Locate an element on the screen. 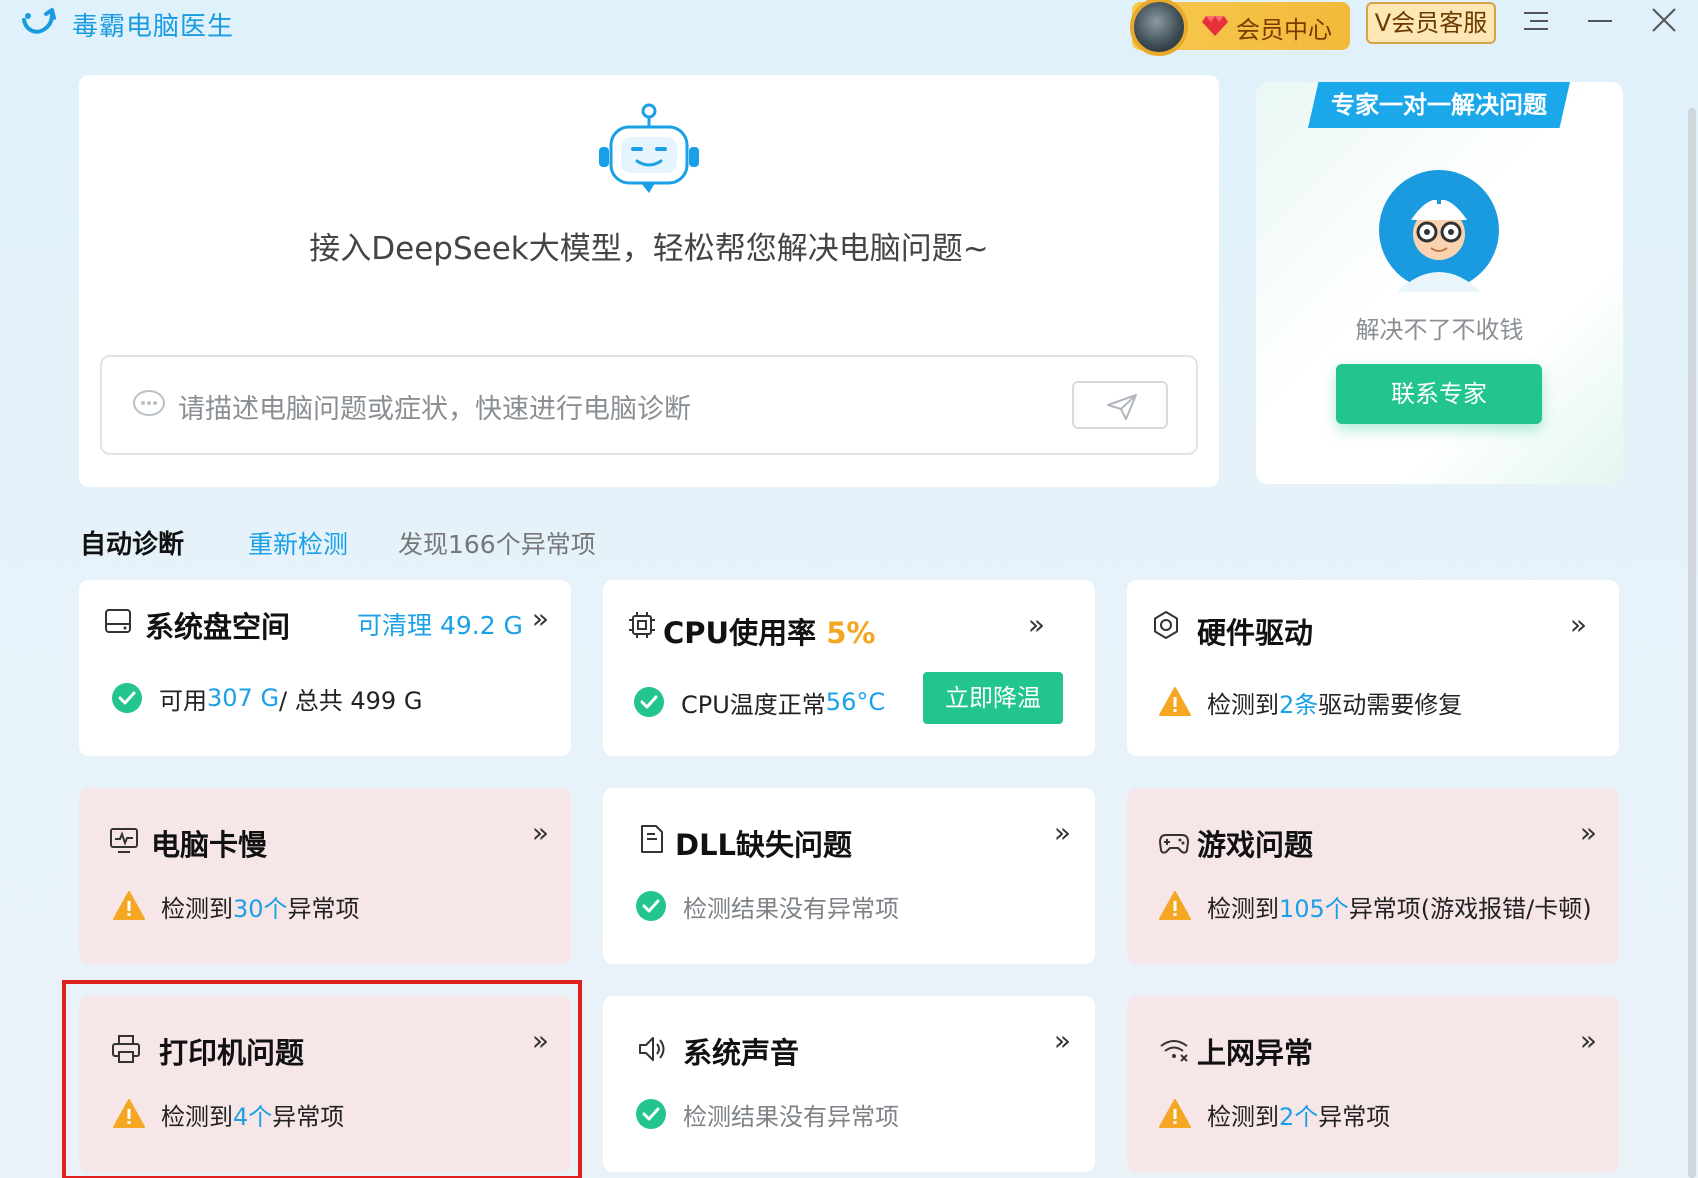  card-status: 检测到 30个 异常项 is located at coordinates (236, 906).